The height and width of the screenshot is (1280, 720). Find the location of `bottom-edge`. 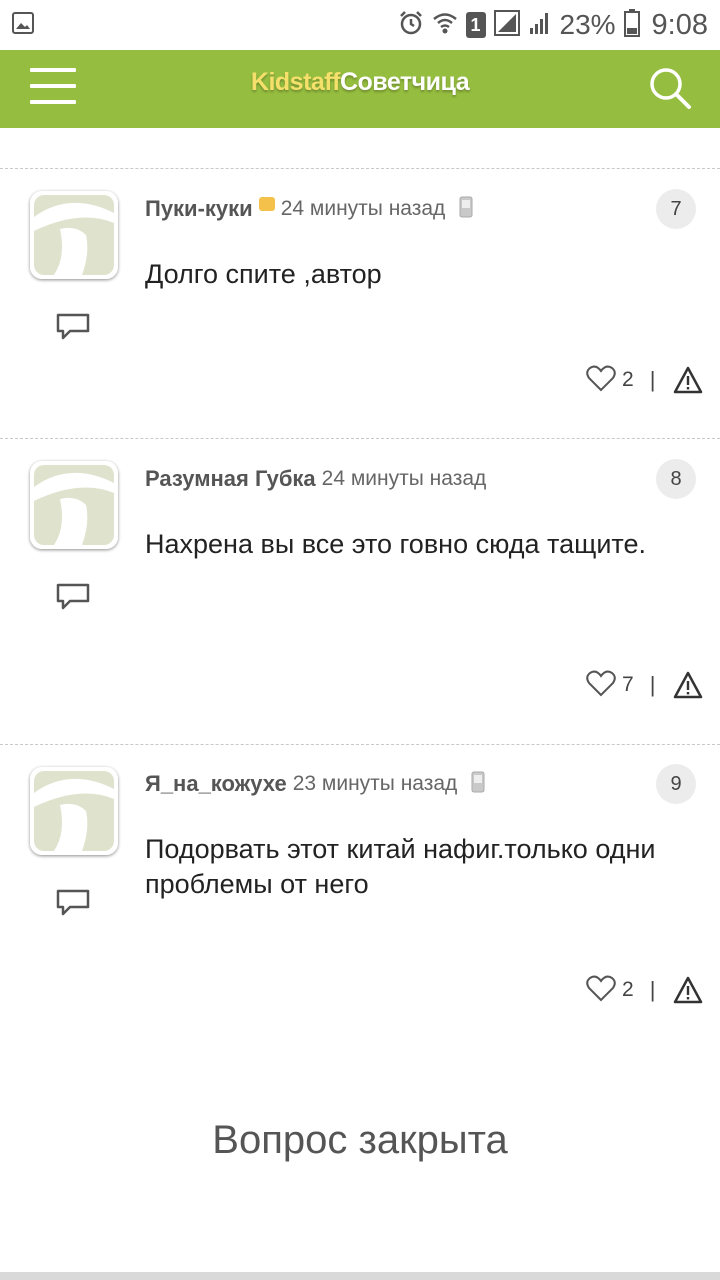

bottom-edge is located at coordinates (360, 1276).